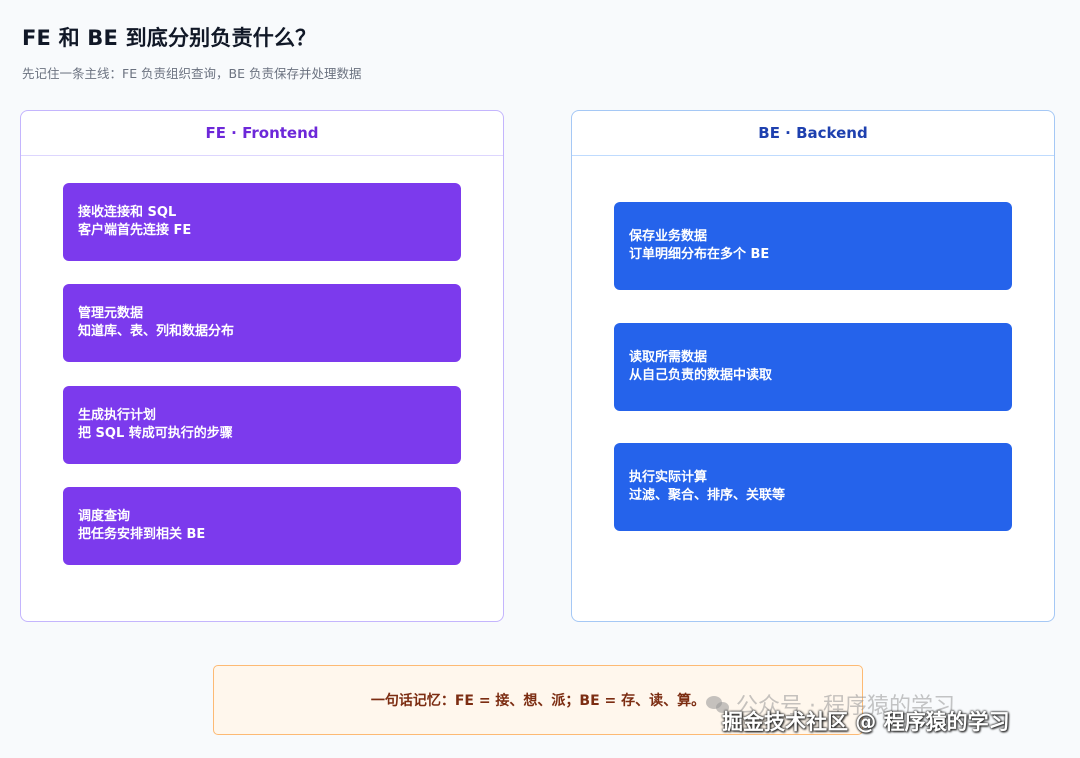  I want to click on be-card-desc: 订单明细分布在多个 BE, so click(699, 254).